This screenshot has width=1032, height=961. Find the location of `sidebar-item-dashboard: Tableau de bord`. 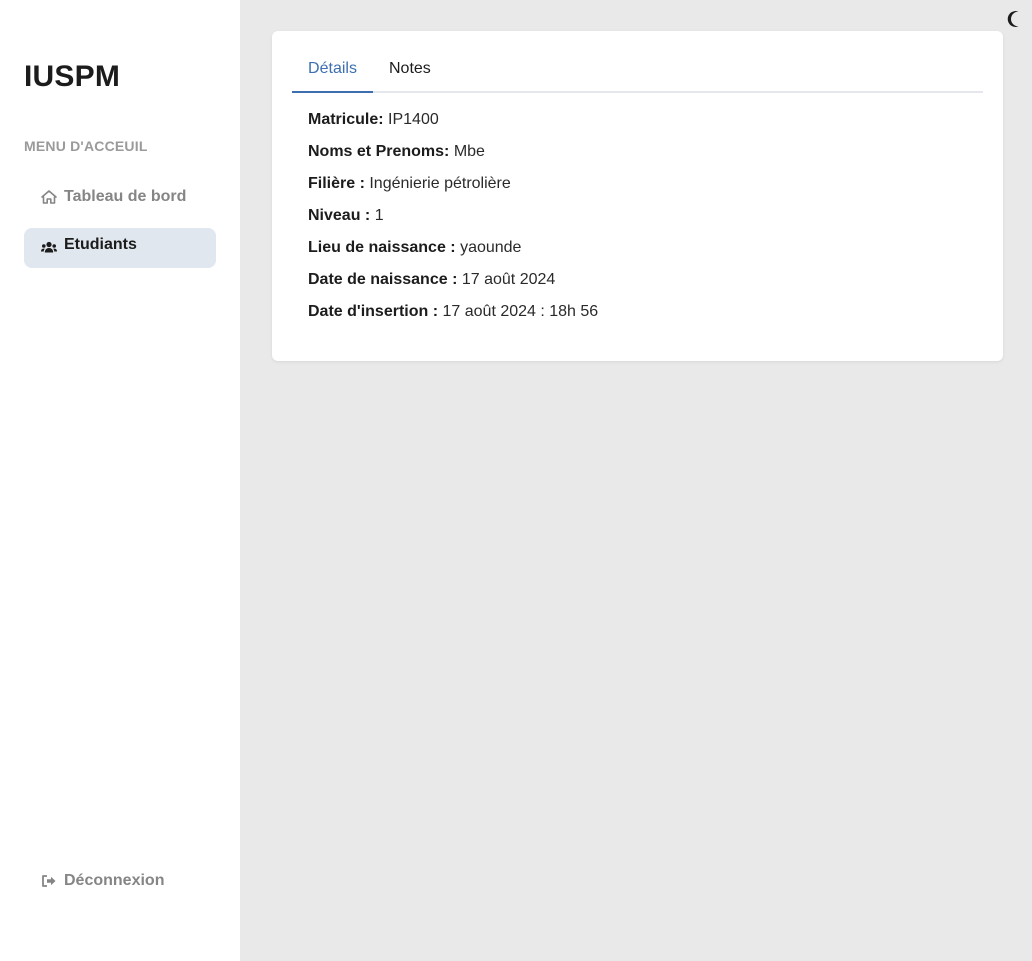

sidebar-item-dashboard: Tableau de bord is located at coordinates (120, 197).